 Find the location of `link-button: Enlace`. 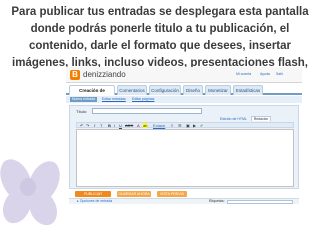

link-button: Enlace is located at coordinates (159, 125).